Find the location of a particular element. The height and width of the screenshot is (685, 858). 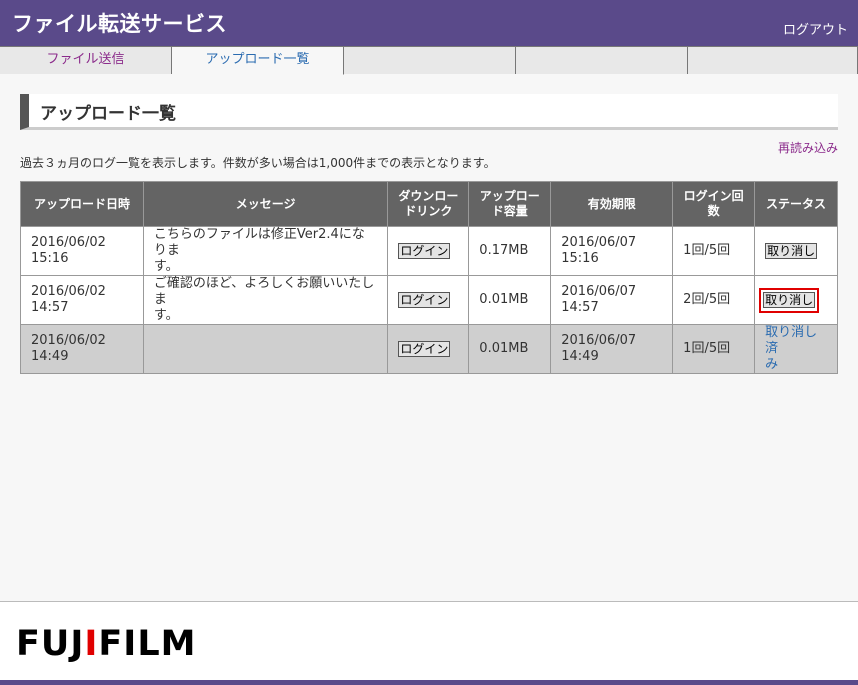

logout-link: ログアウト is located at coordinates (815, 28).